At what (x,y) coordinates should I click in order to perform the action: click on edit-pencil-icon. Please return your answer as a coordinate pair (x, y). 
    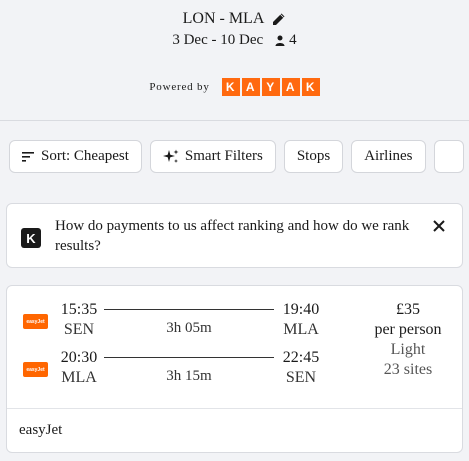
    Looking at the image, I should click on (279, 19).